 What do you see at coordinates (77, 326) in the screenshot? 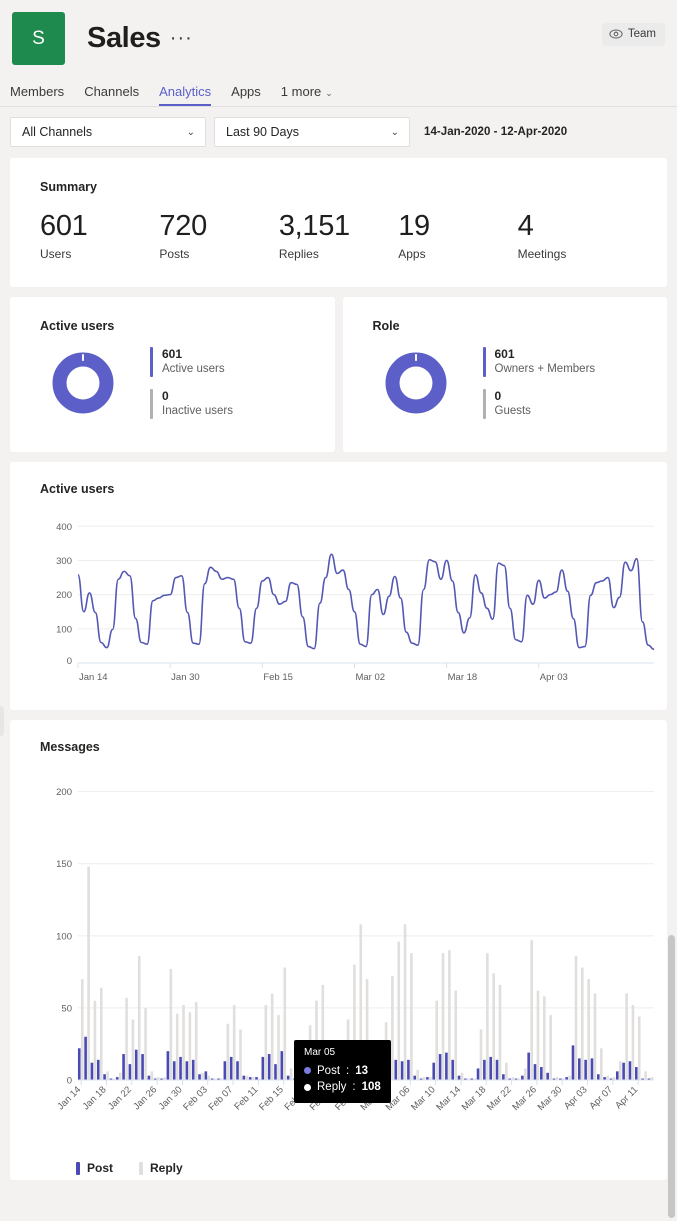
I see `active-users-title: Active users` at bounding box center [77, 326].